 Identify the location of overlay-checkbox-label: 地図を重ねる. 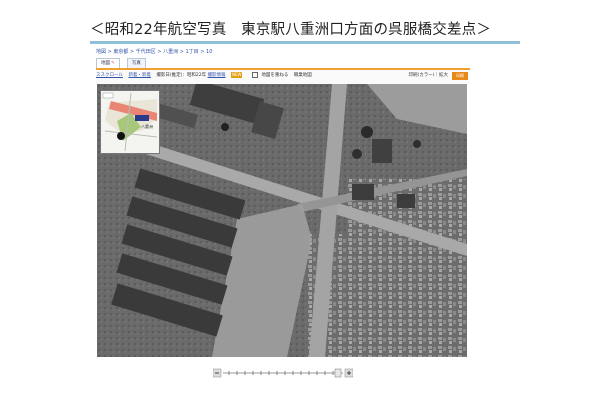
(275, 75).